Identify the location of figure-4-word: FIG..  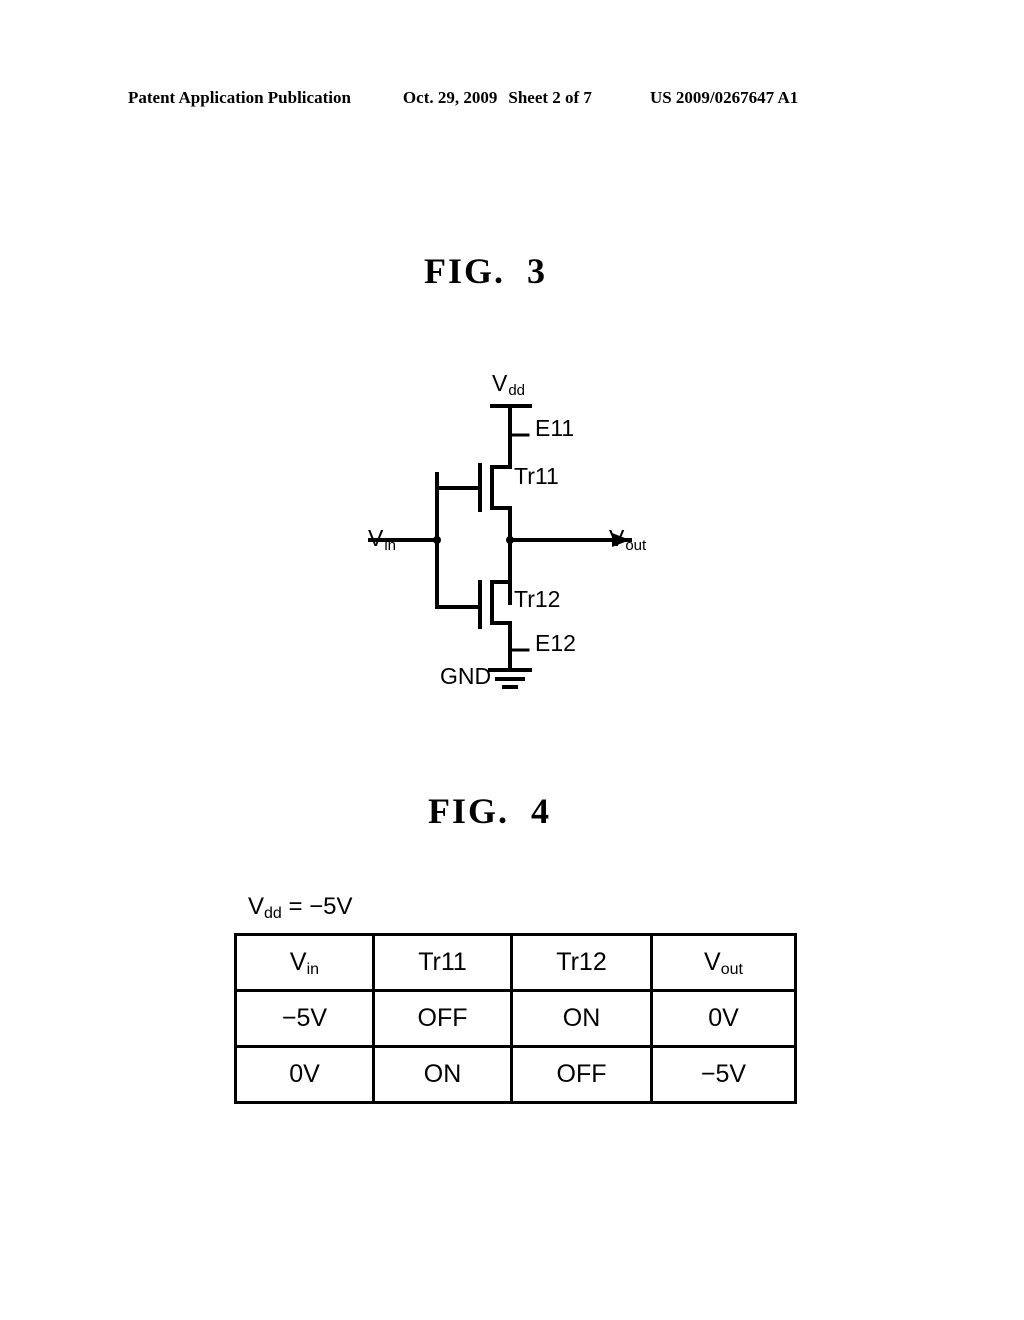
(469, 811).